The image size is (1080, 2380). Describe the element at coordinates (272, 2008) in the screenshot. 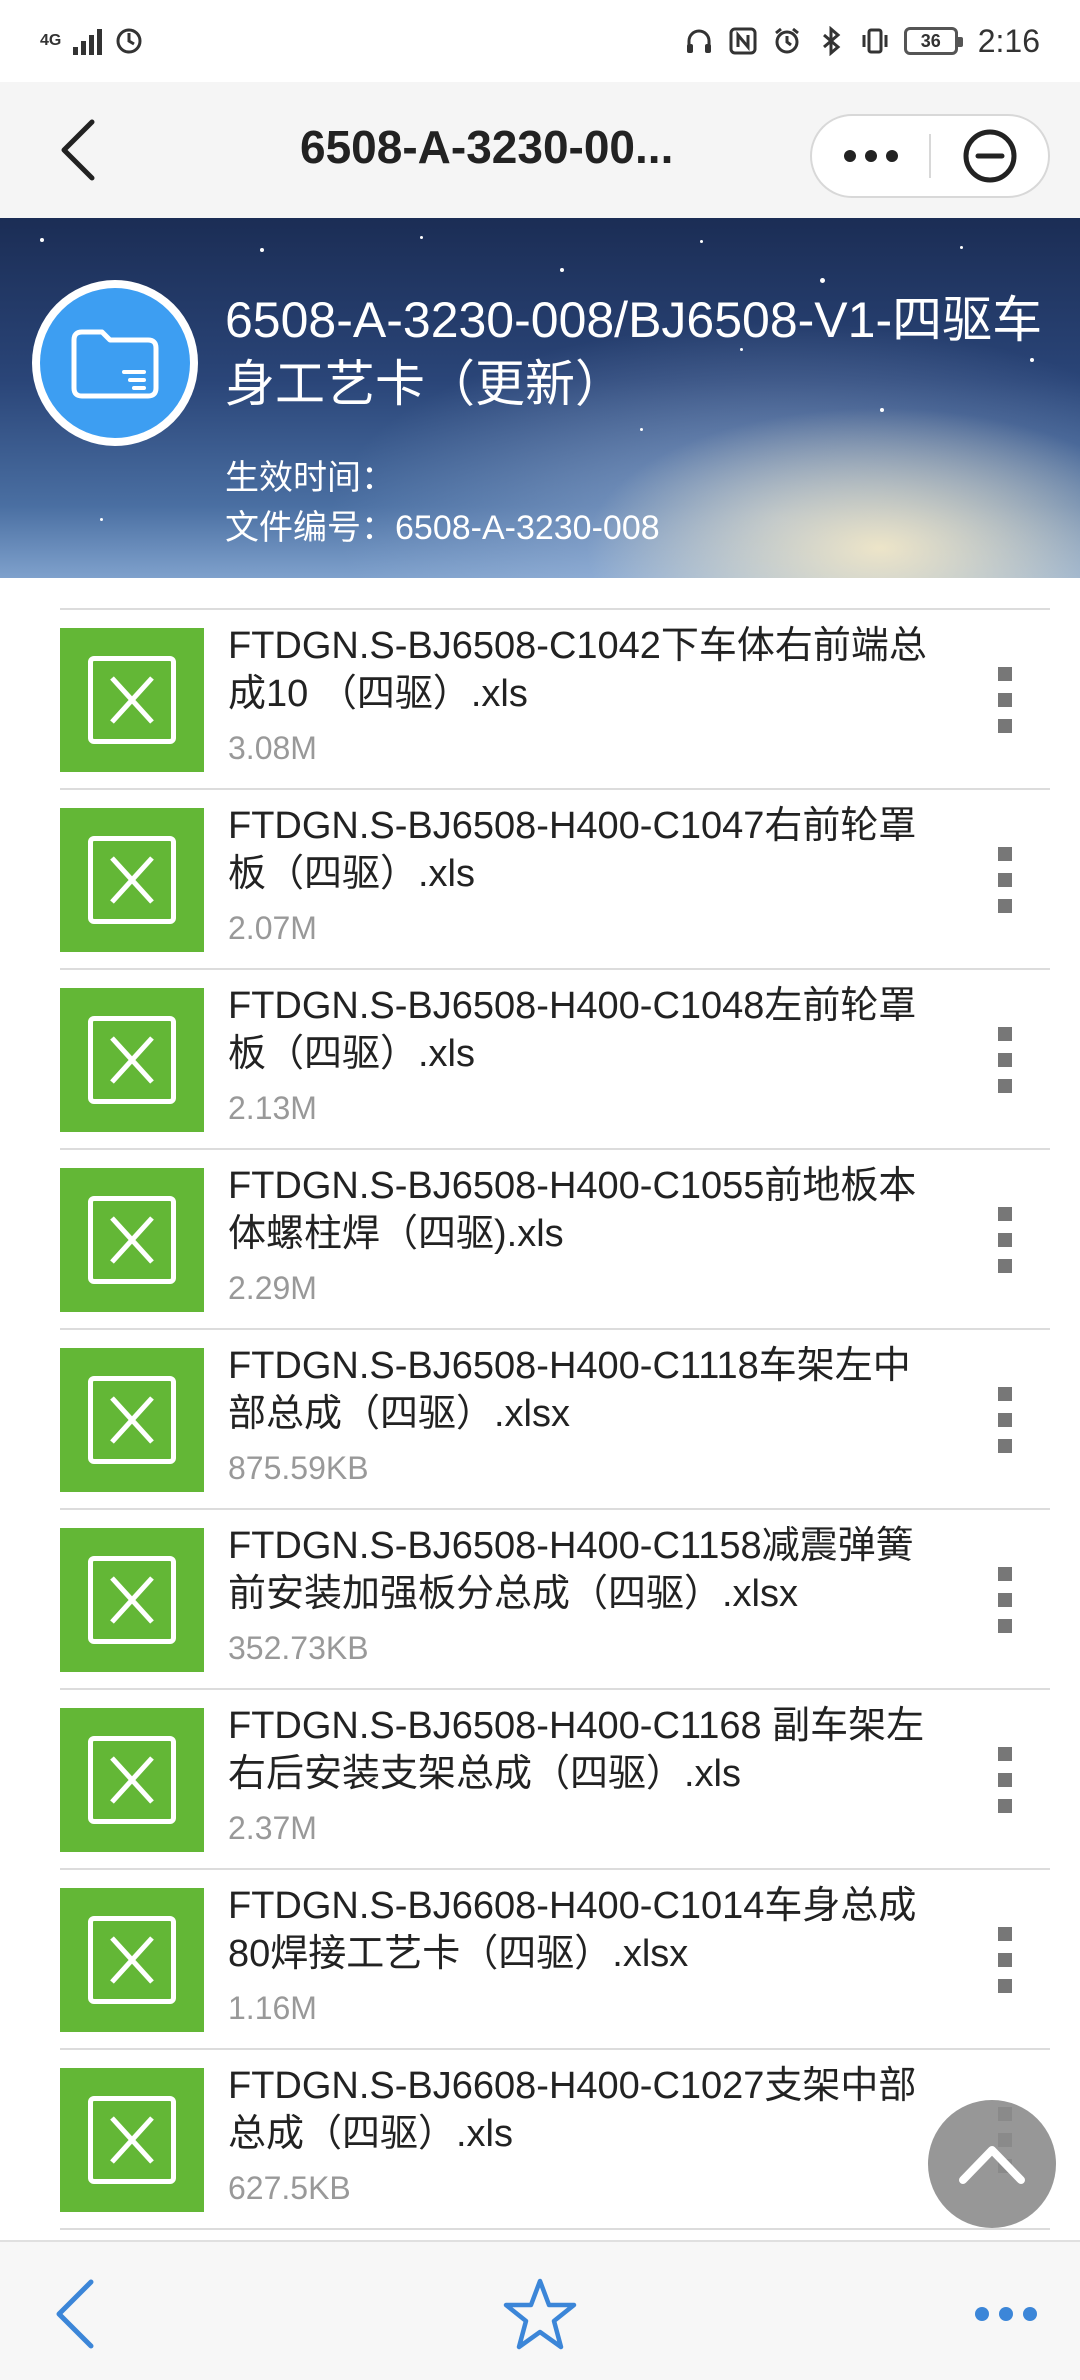

I see `file-size: 1.16M` at that location.